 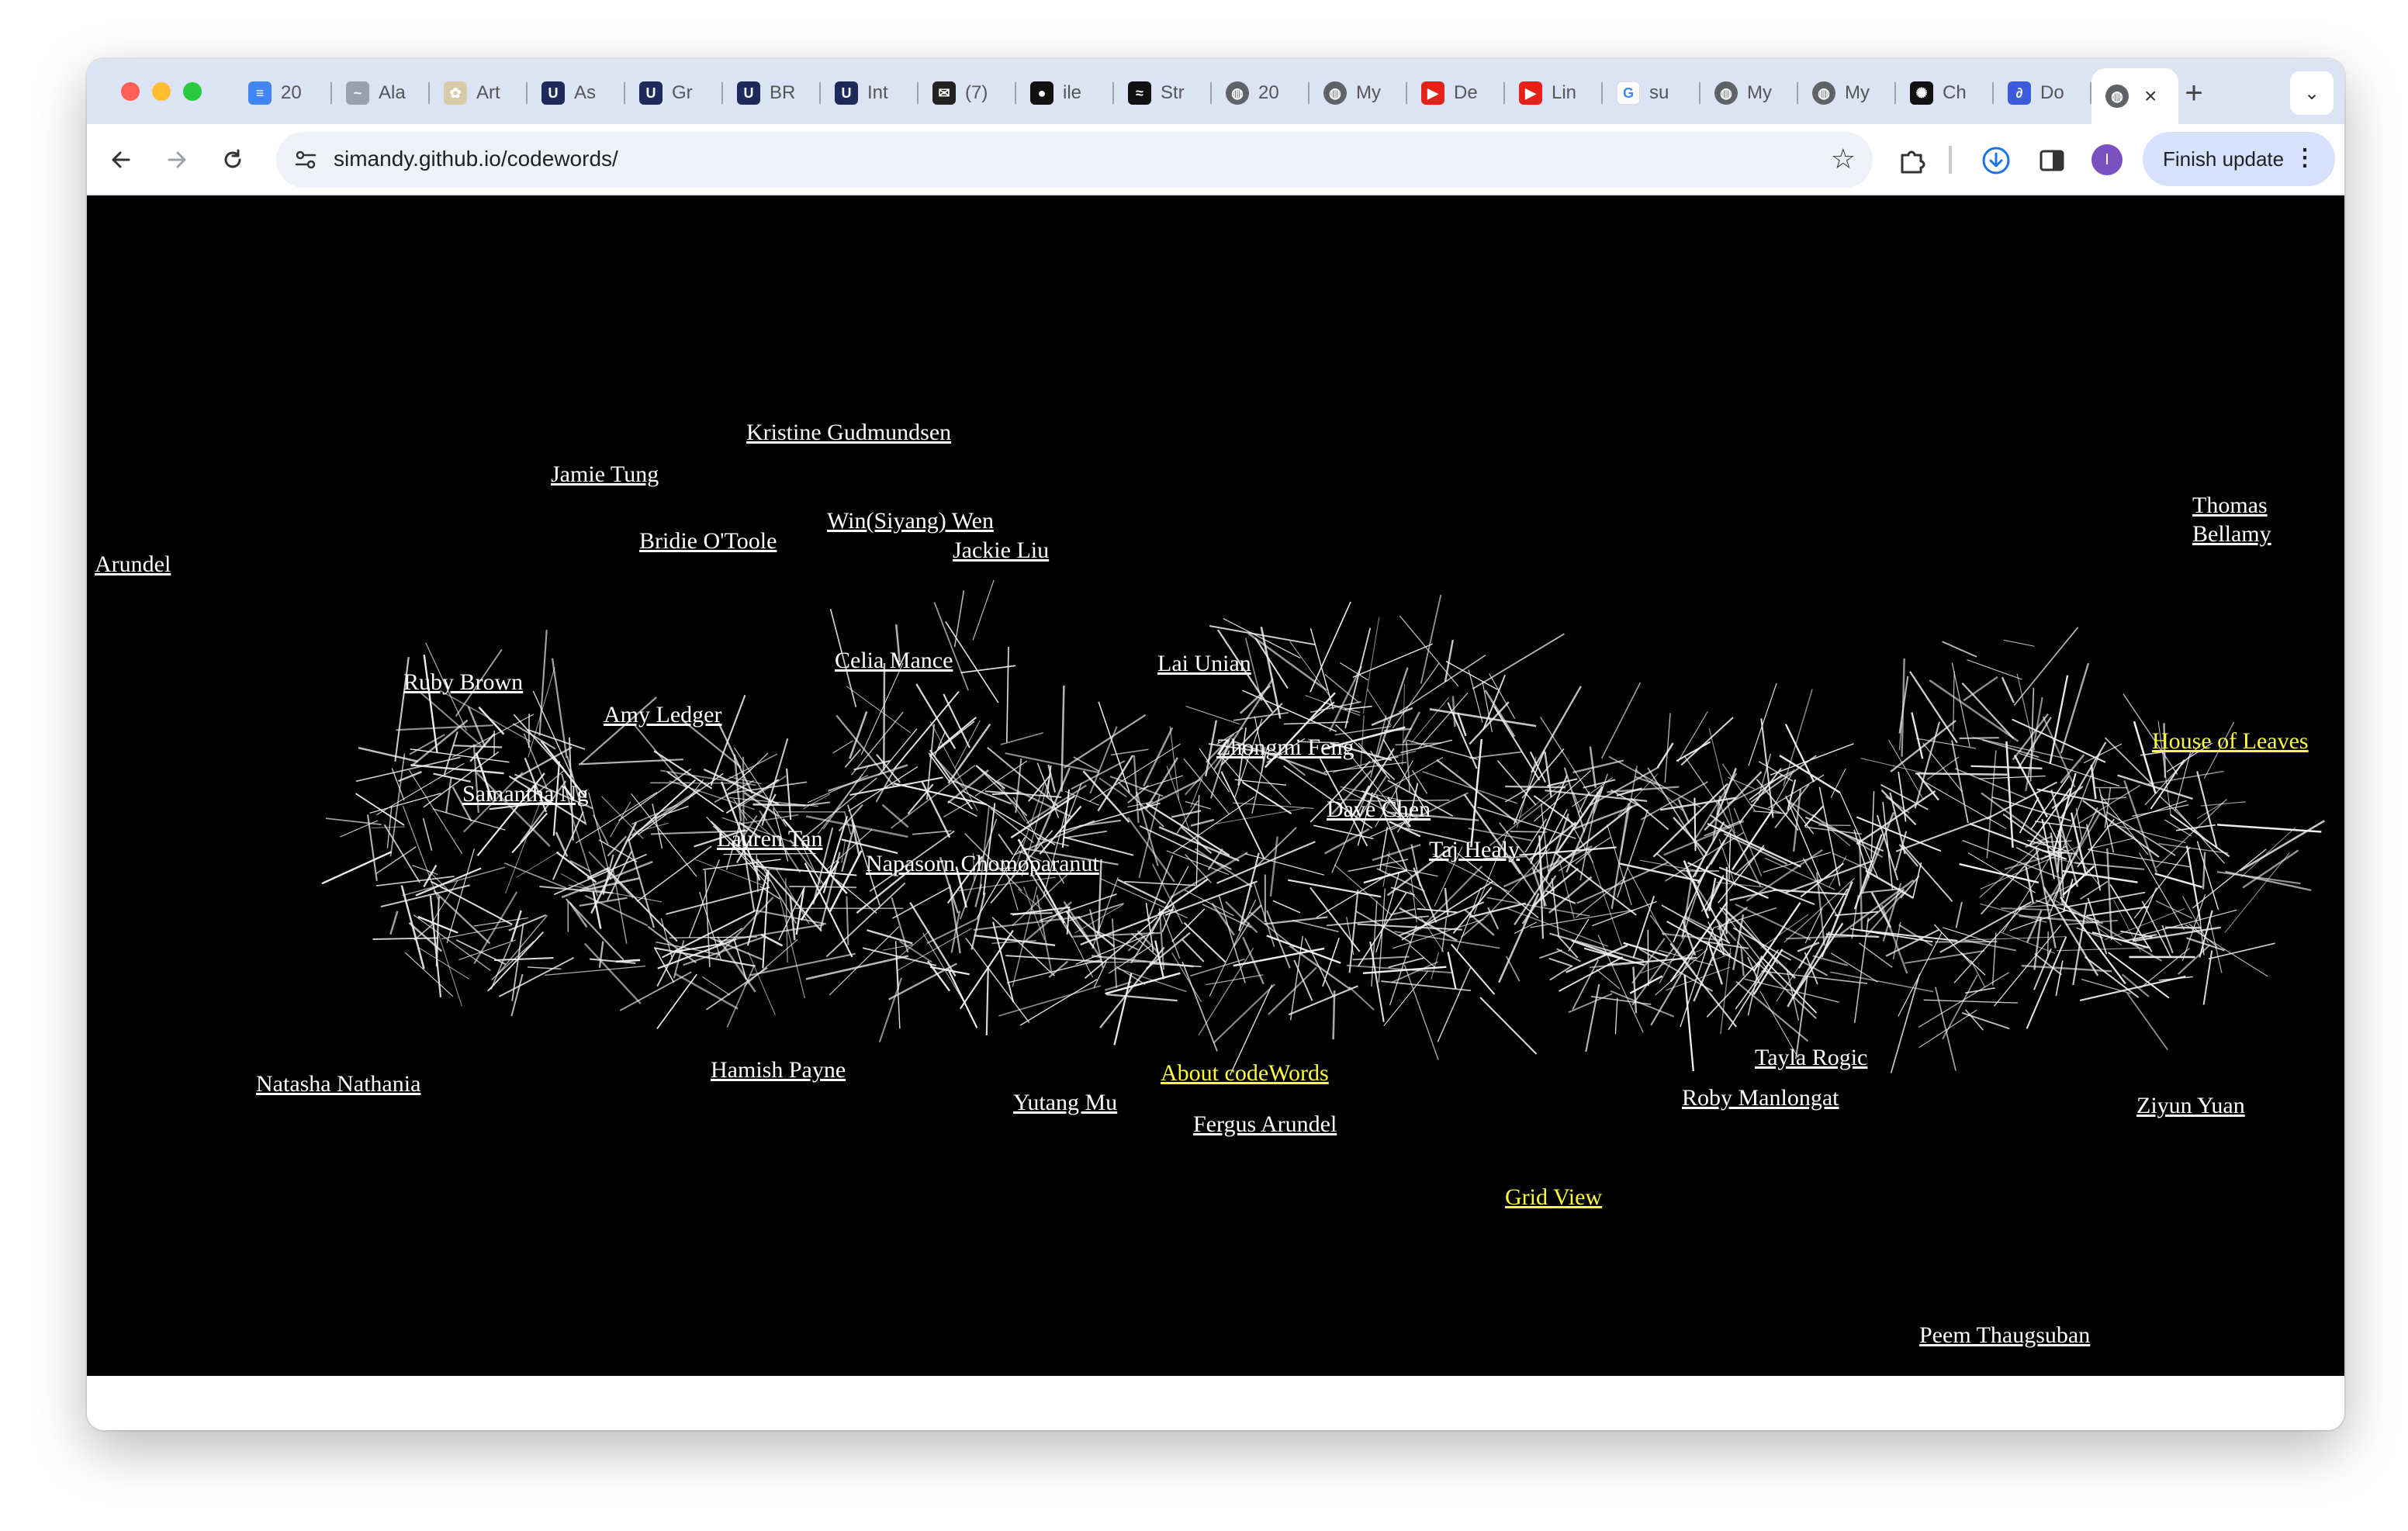 I want to click on finish-update-label: Finish update, so click(x=2224, y=159).